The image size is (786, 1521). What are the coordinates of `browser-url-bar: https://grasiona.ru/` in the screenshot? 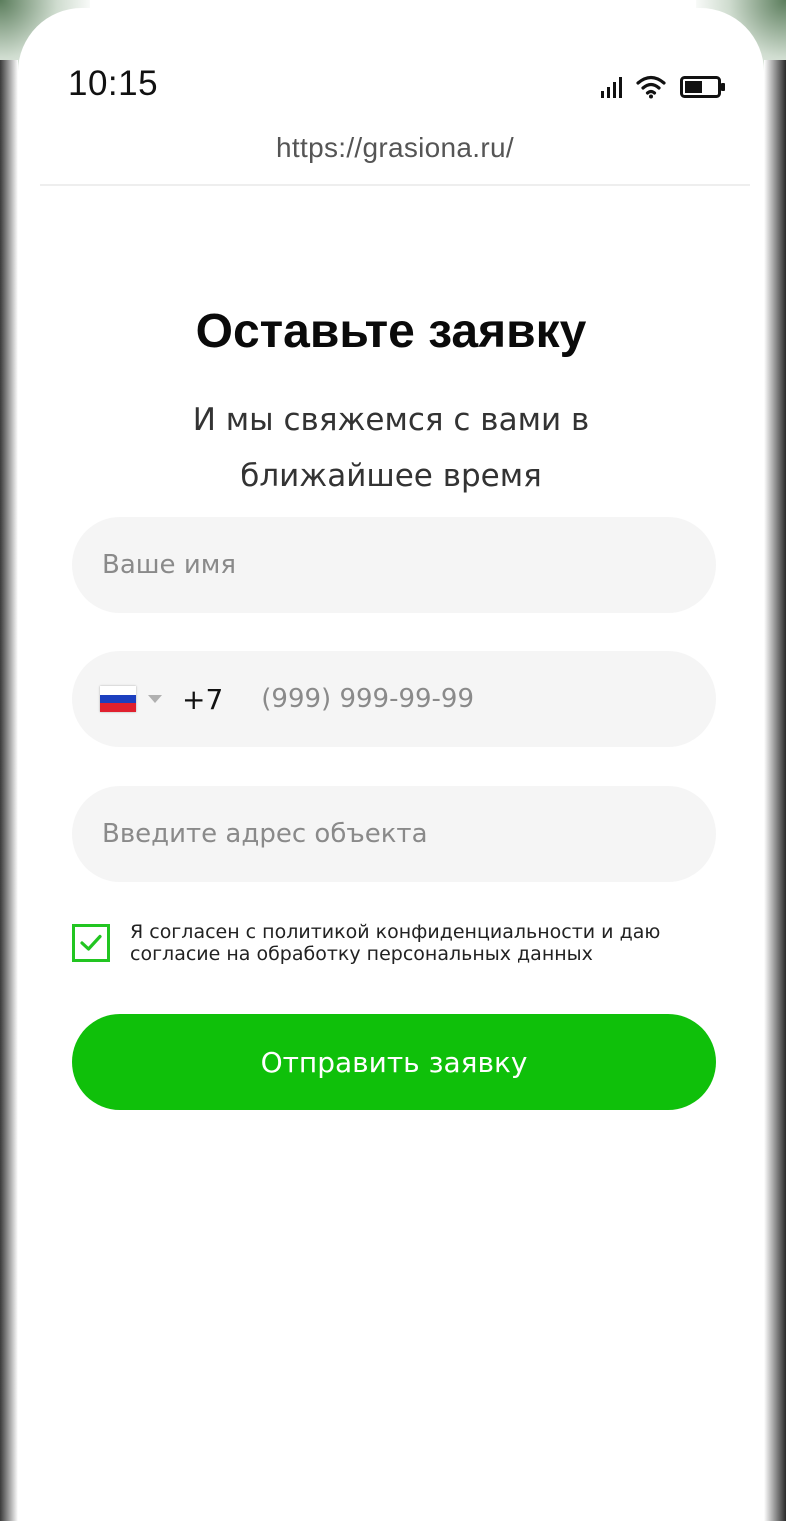 It's located at (395, 152).